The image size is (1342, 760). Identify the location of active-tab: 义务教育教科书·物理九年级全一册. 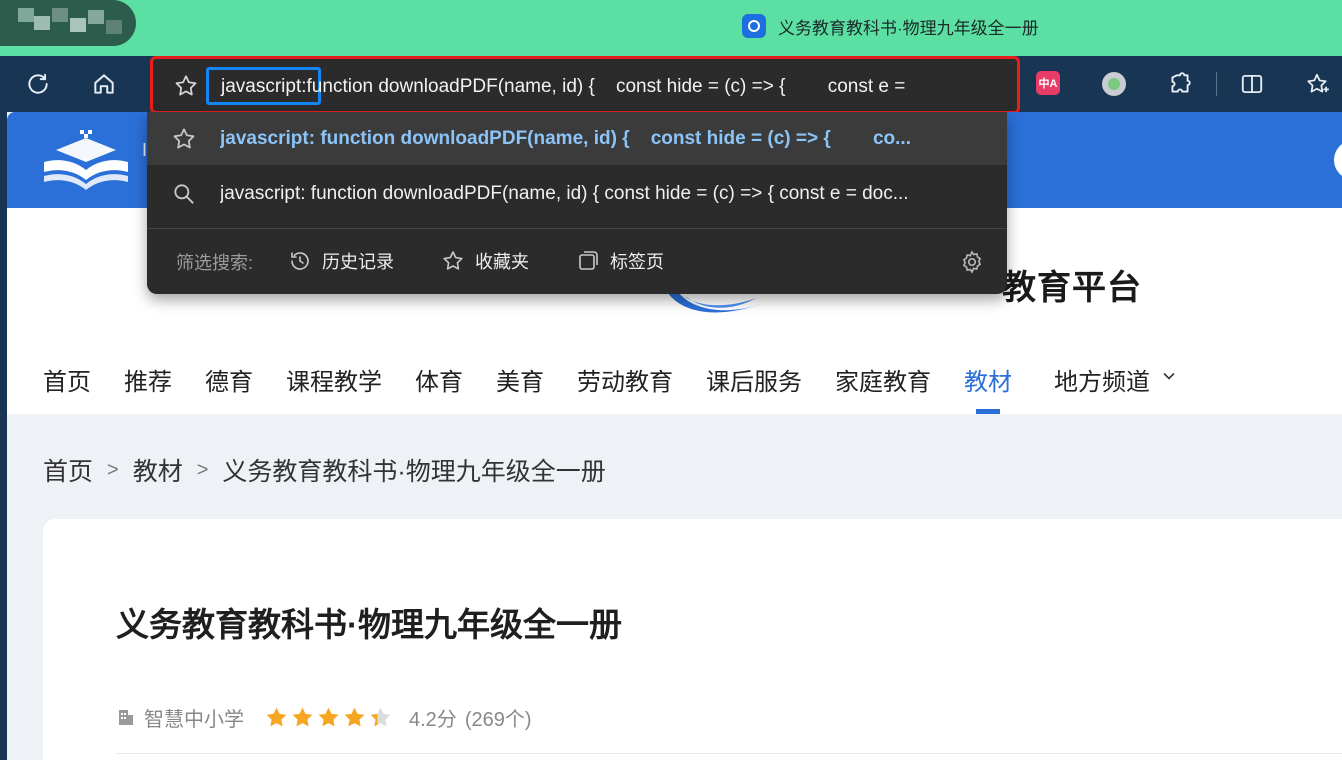
(890, 26).